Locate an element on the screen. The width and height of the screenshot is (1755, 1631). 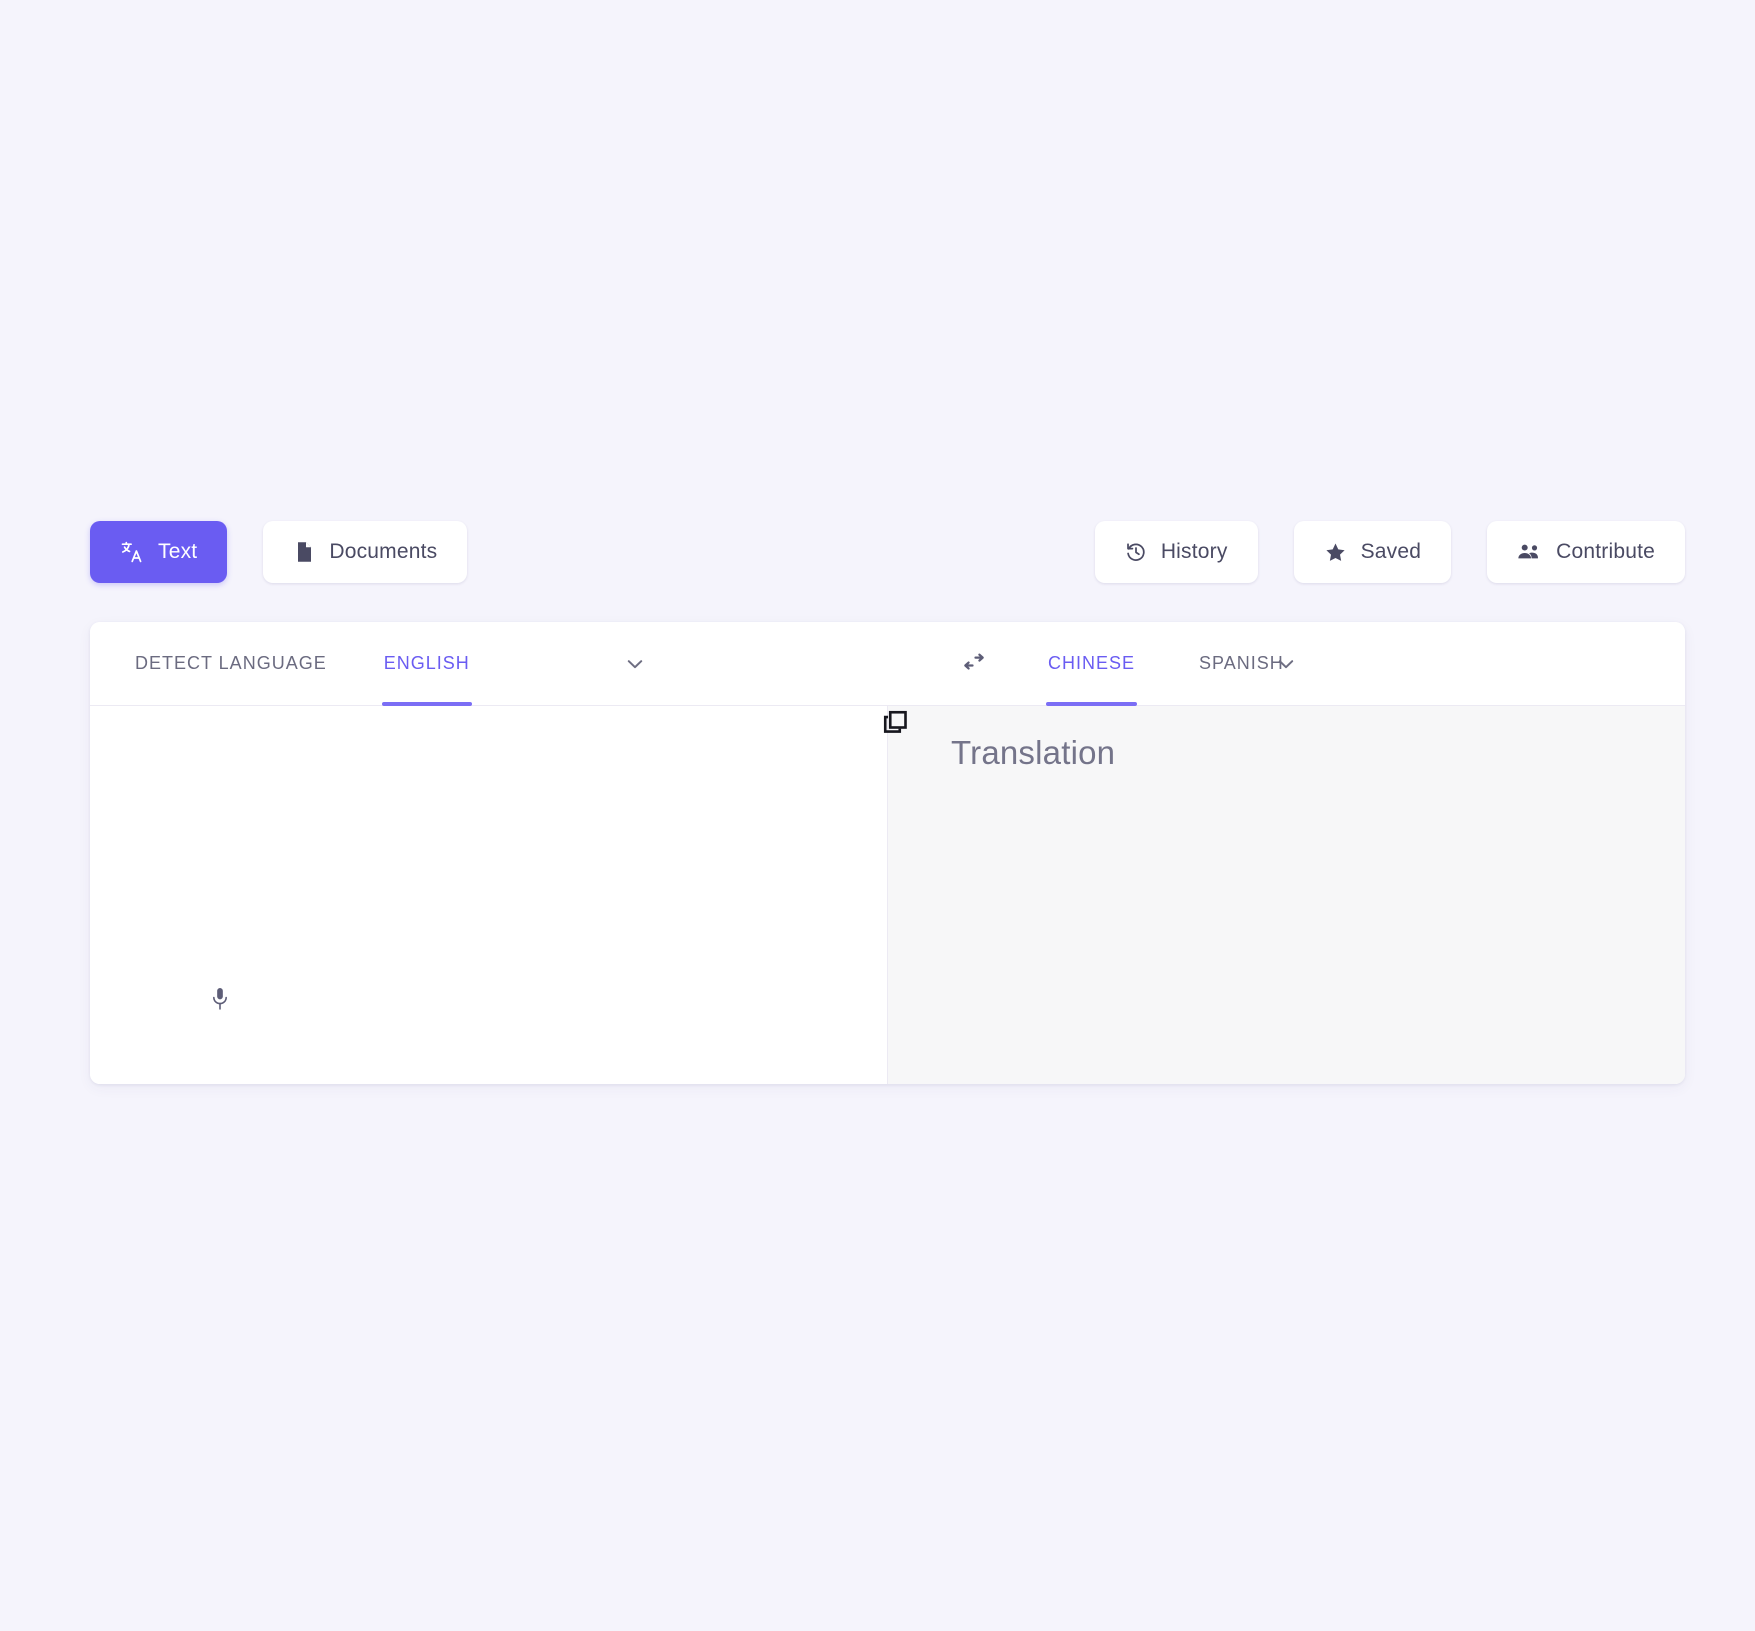
document-icon is located at coordinates (304, 552).